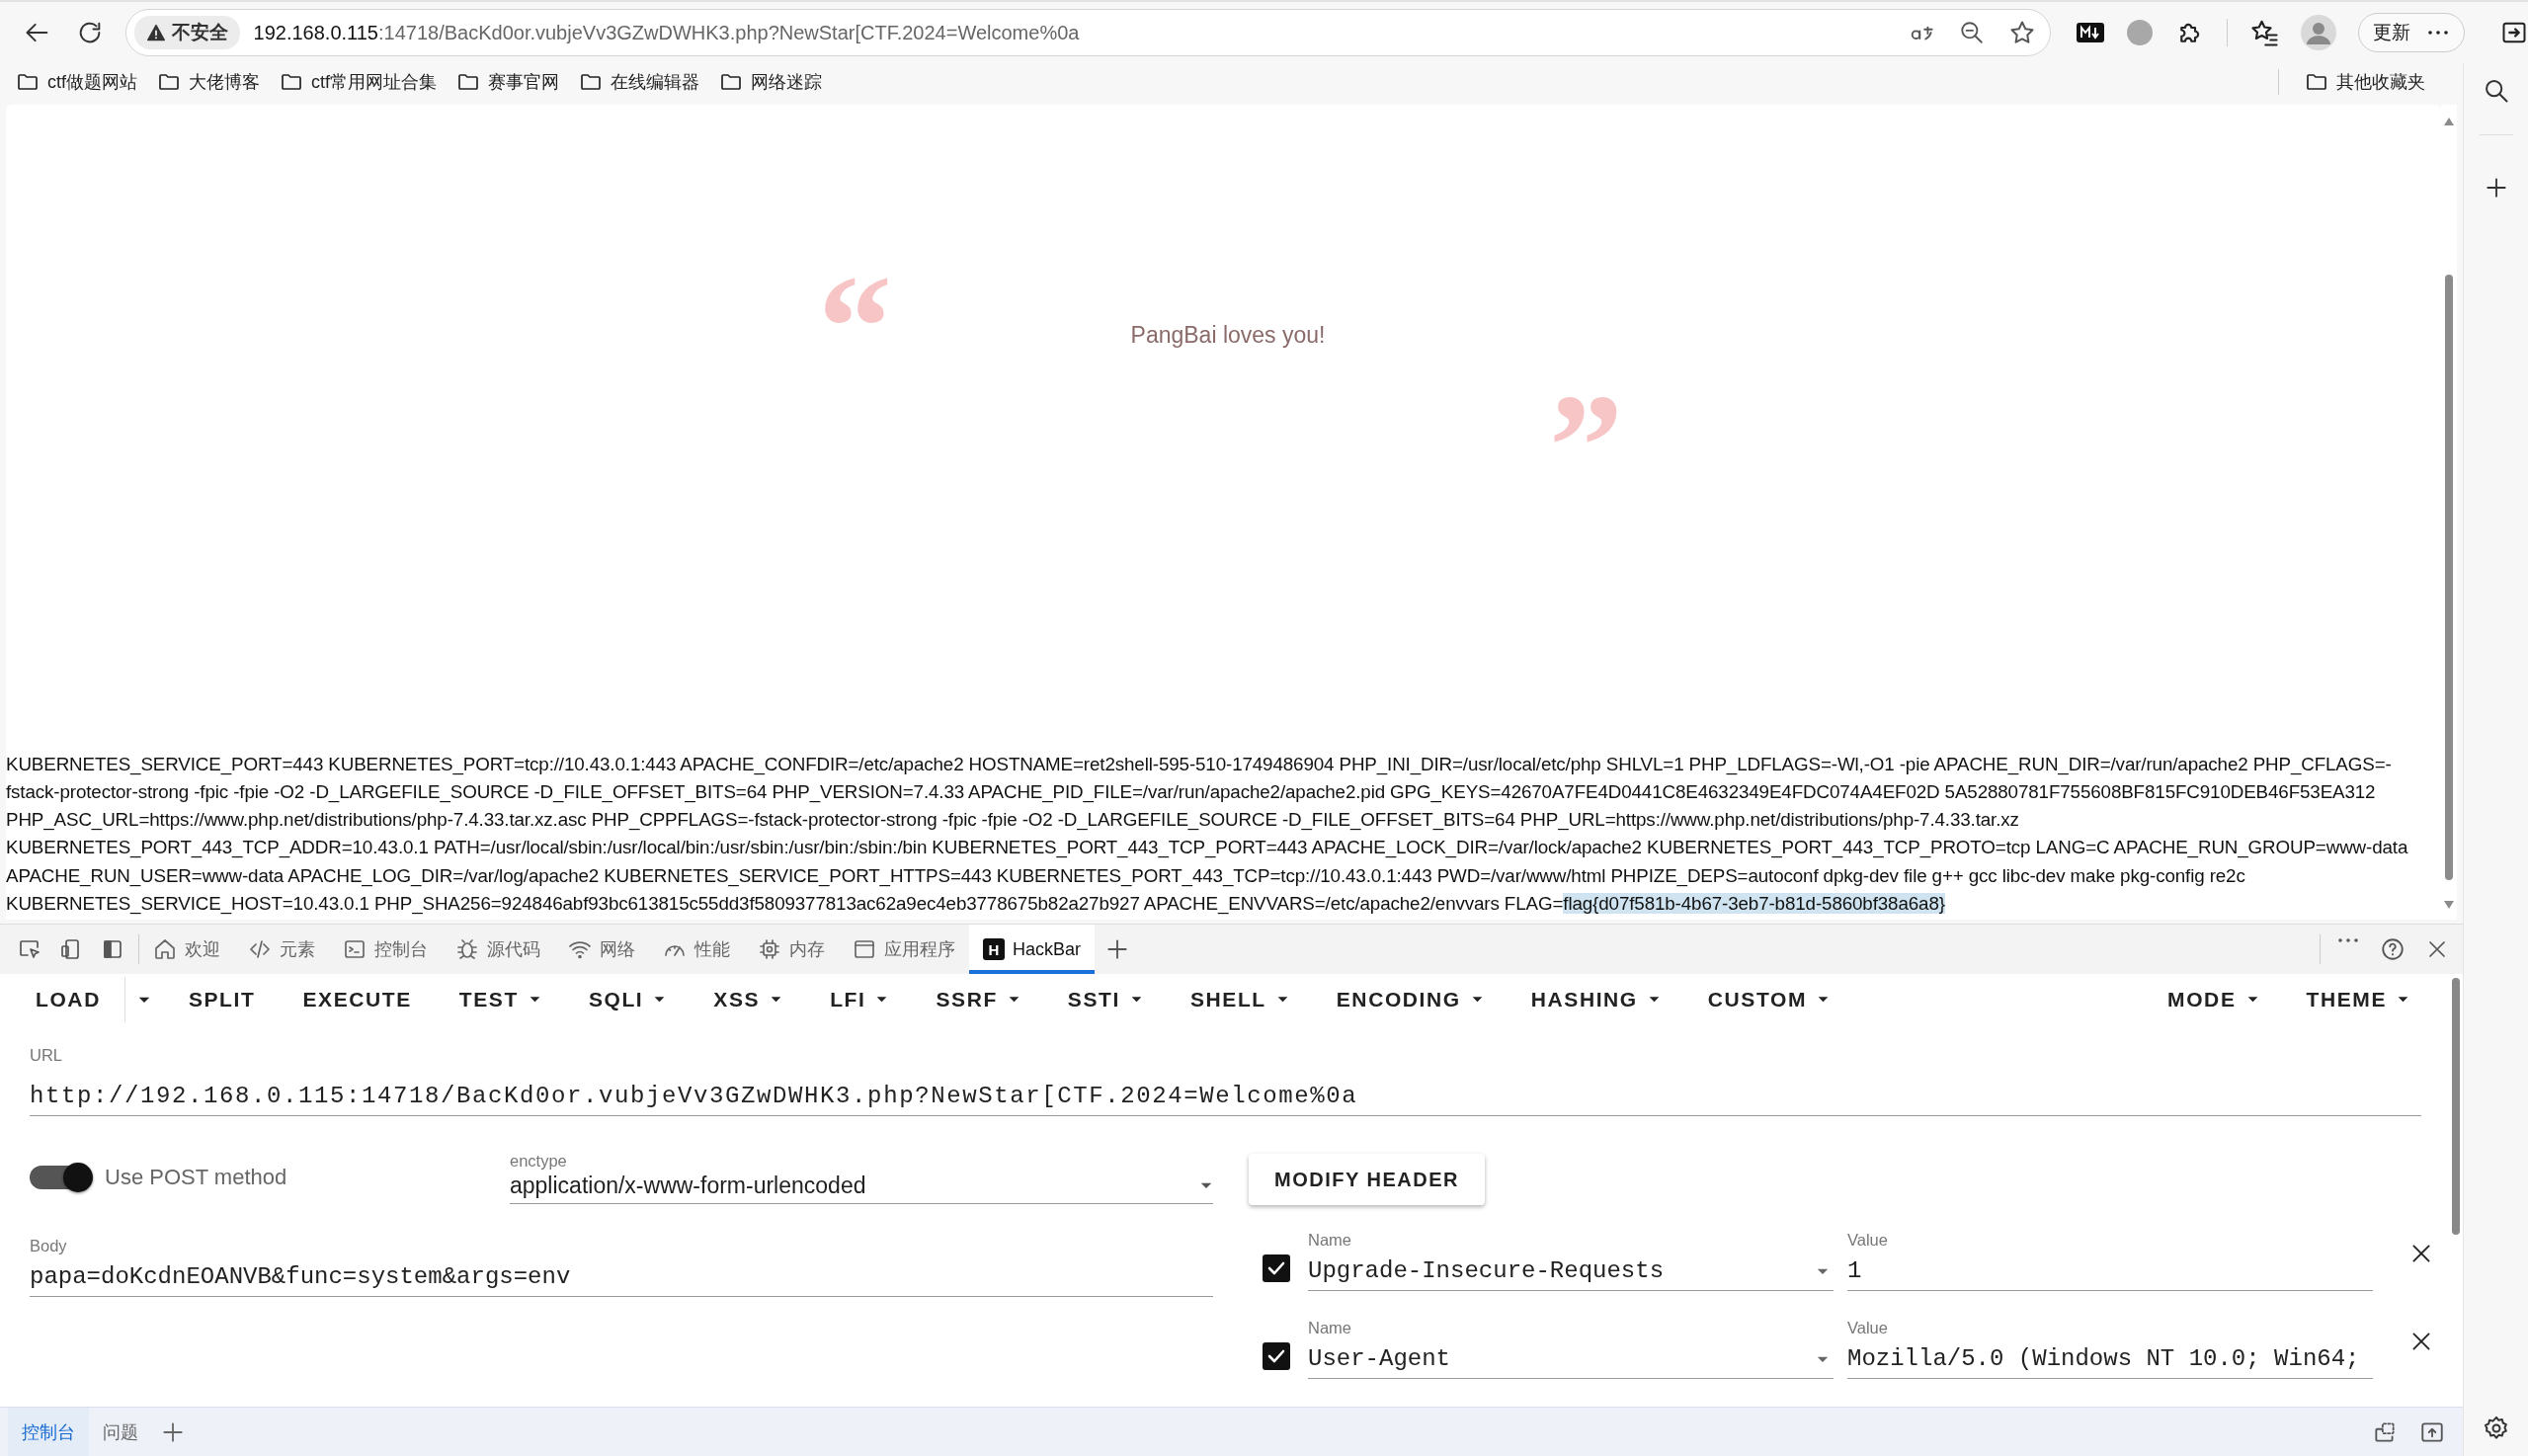  Describe the element at coordinates (2456, 1106) in the screenshot. I see `scrollbar-thumb` at that location.